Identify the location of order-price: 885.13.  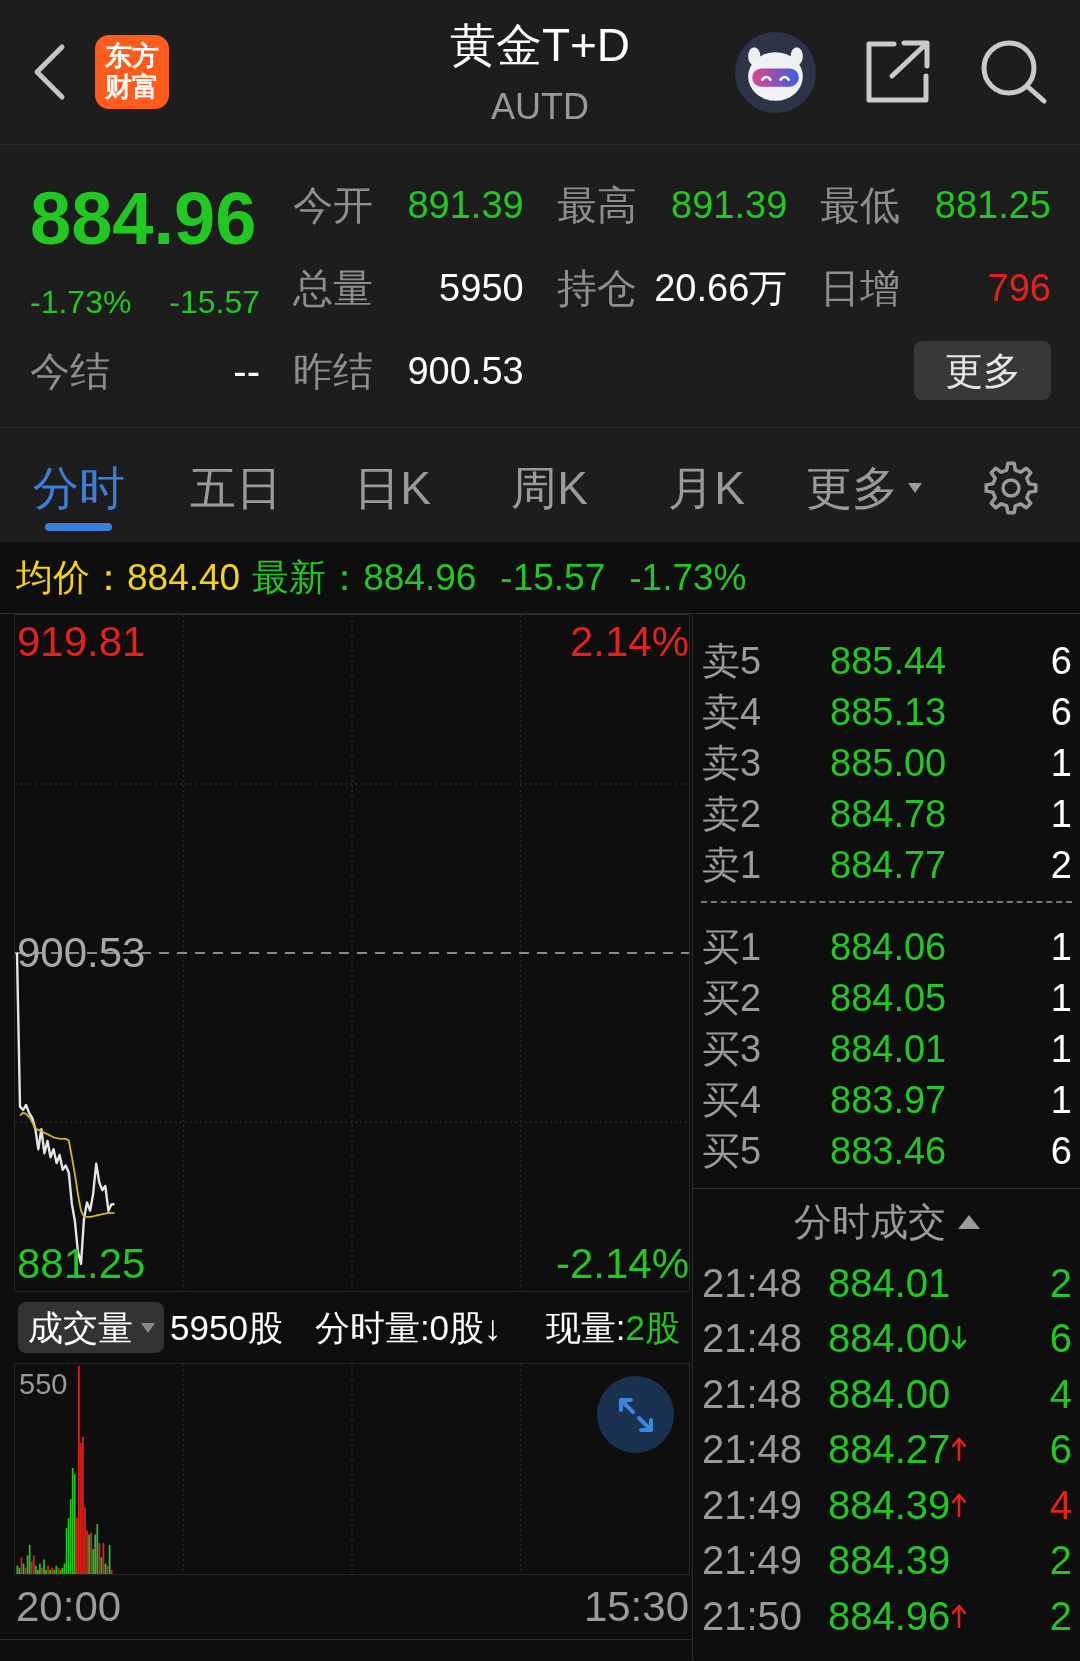
(888, 711).